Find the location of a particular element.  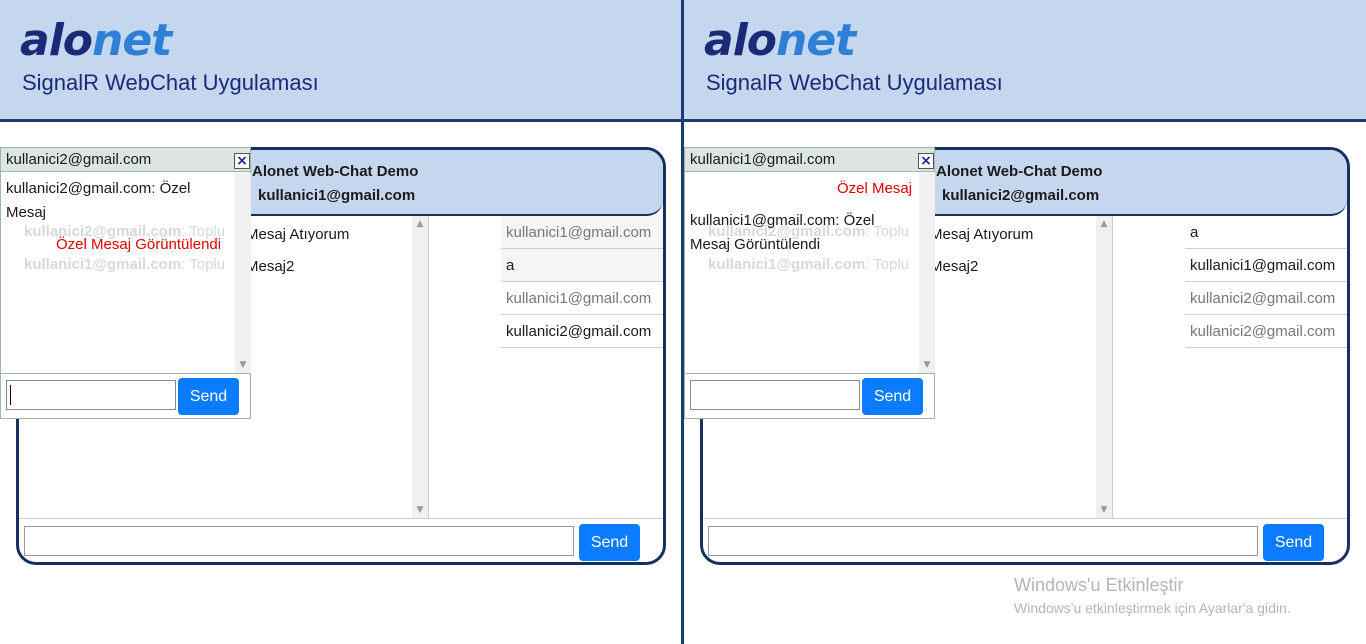

popup-header: kullanici2@gmail.com × is located at coordinates (125, 160).